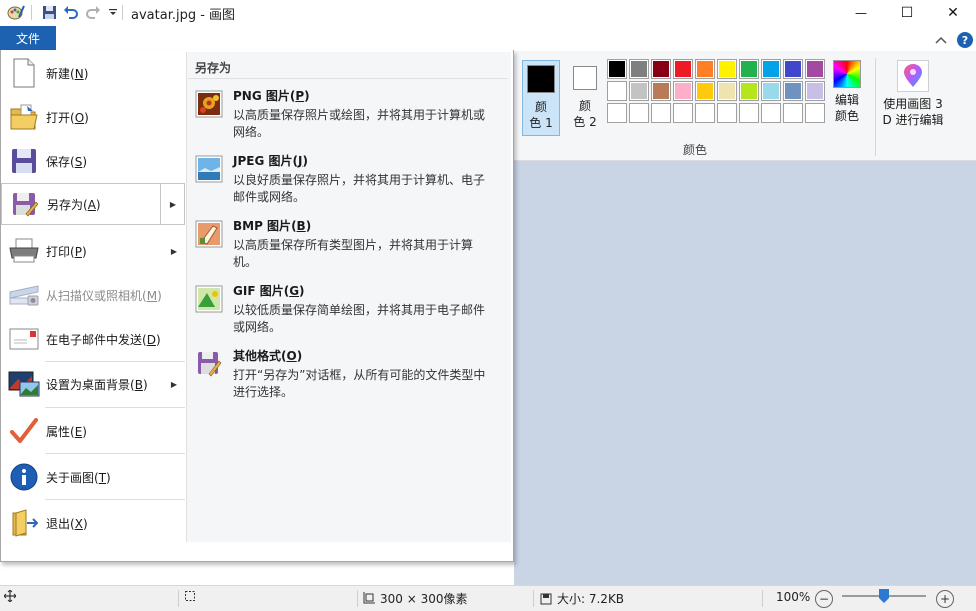 This screenshot has height=611, width=976. I want to click on file-menu-item-accelerator: T, so click(102, 477).